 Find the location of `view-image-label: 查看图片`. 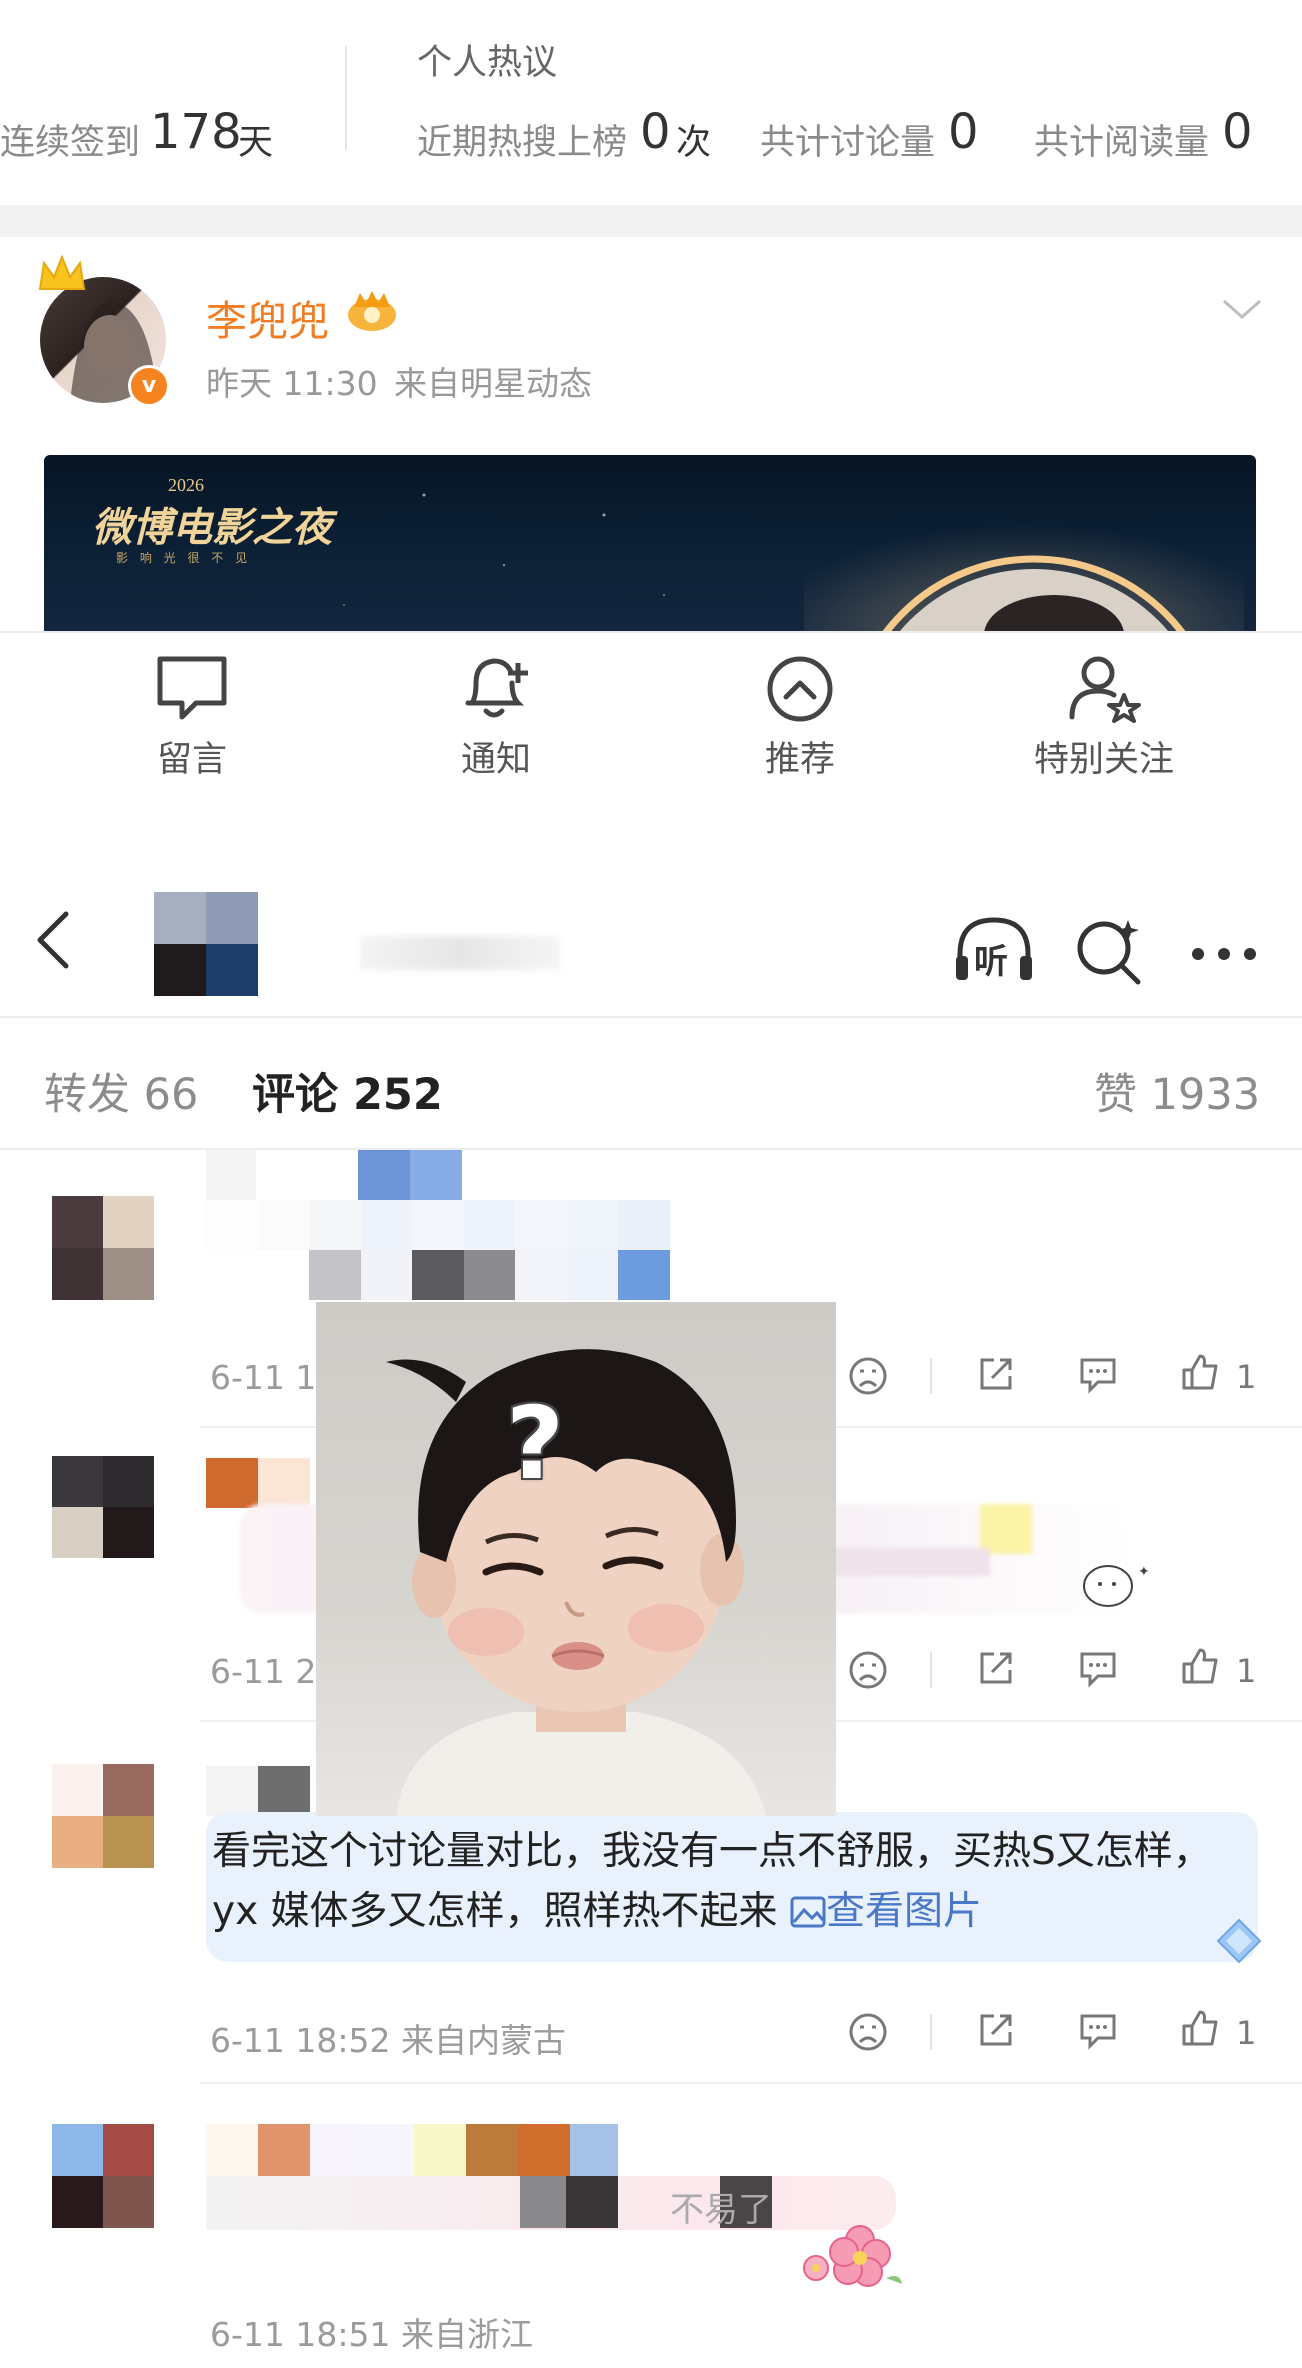

view-image-label: 查看图片 is located at coordinates (903, 1911).